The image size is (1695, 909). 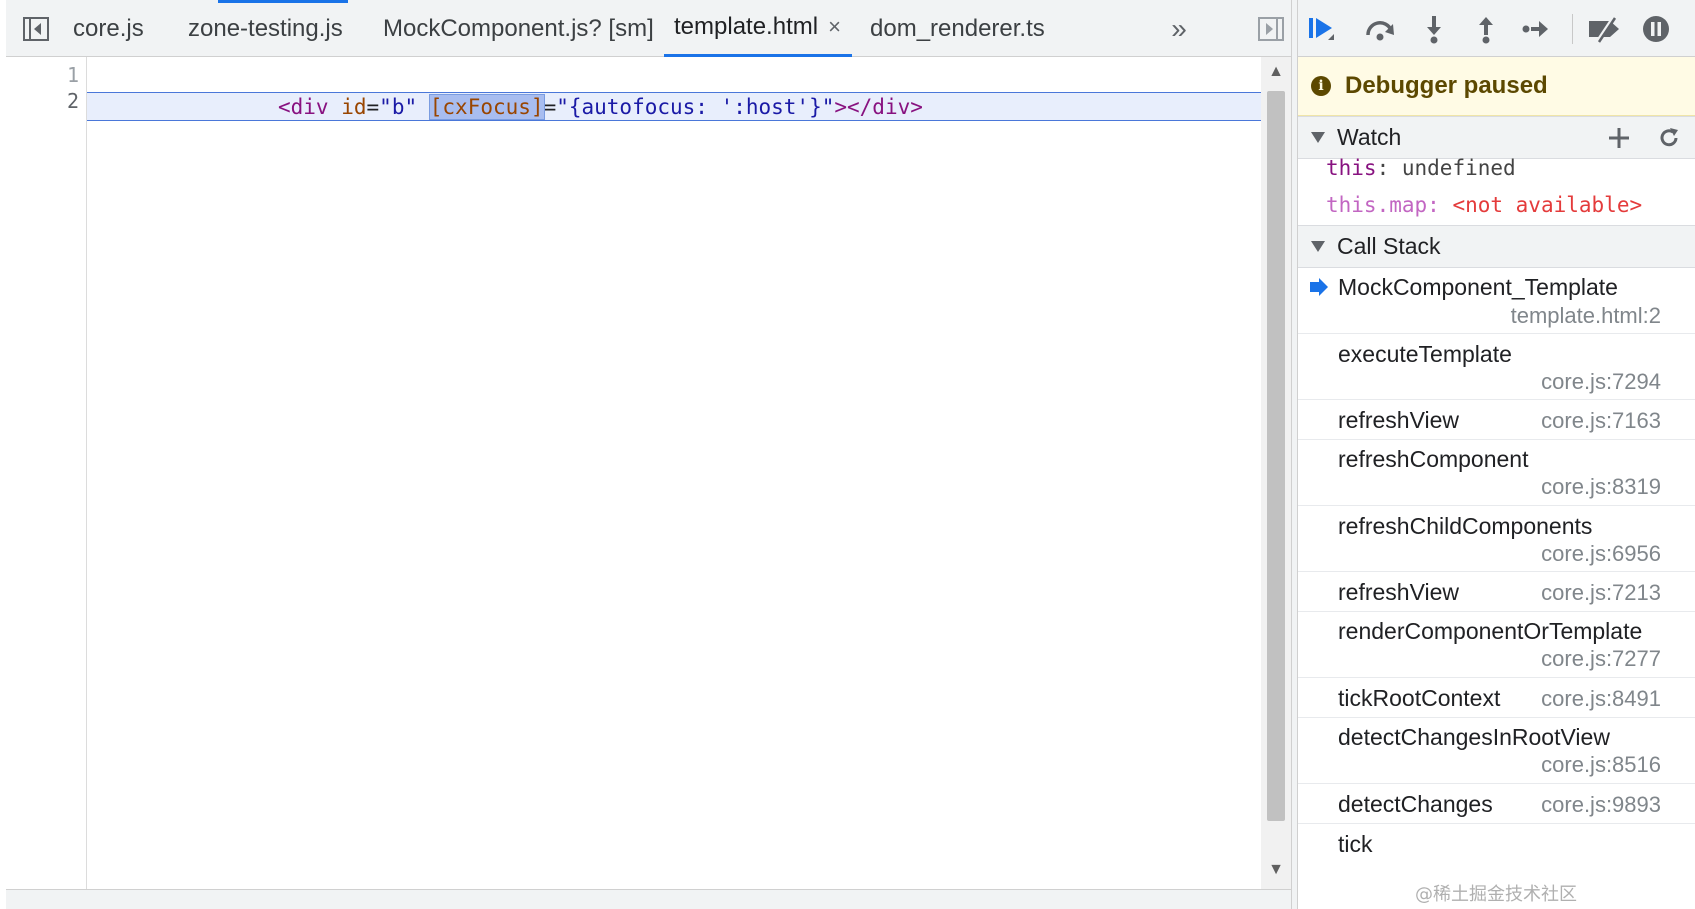 I want to click on call-frame-location: core.js:7163, so click(x=1601, y=421).